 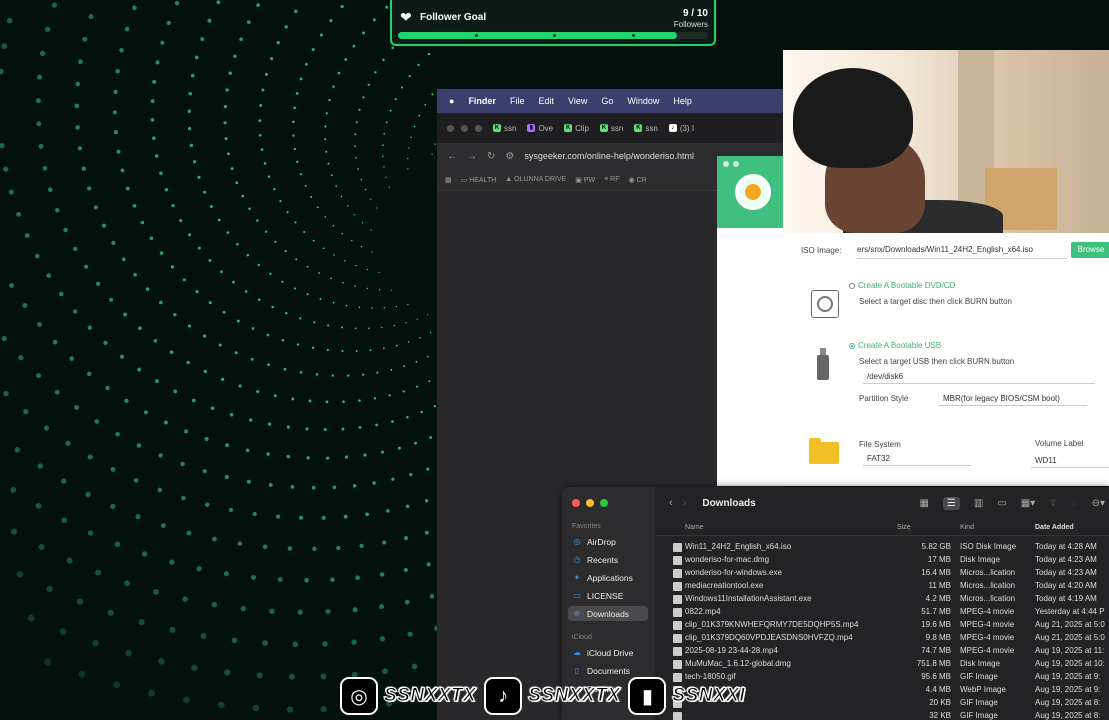 I want to click on usb-device-select: /dev/disk6, so click(x=979, y=377).